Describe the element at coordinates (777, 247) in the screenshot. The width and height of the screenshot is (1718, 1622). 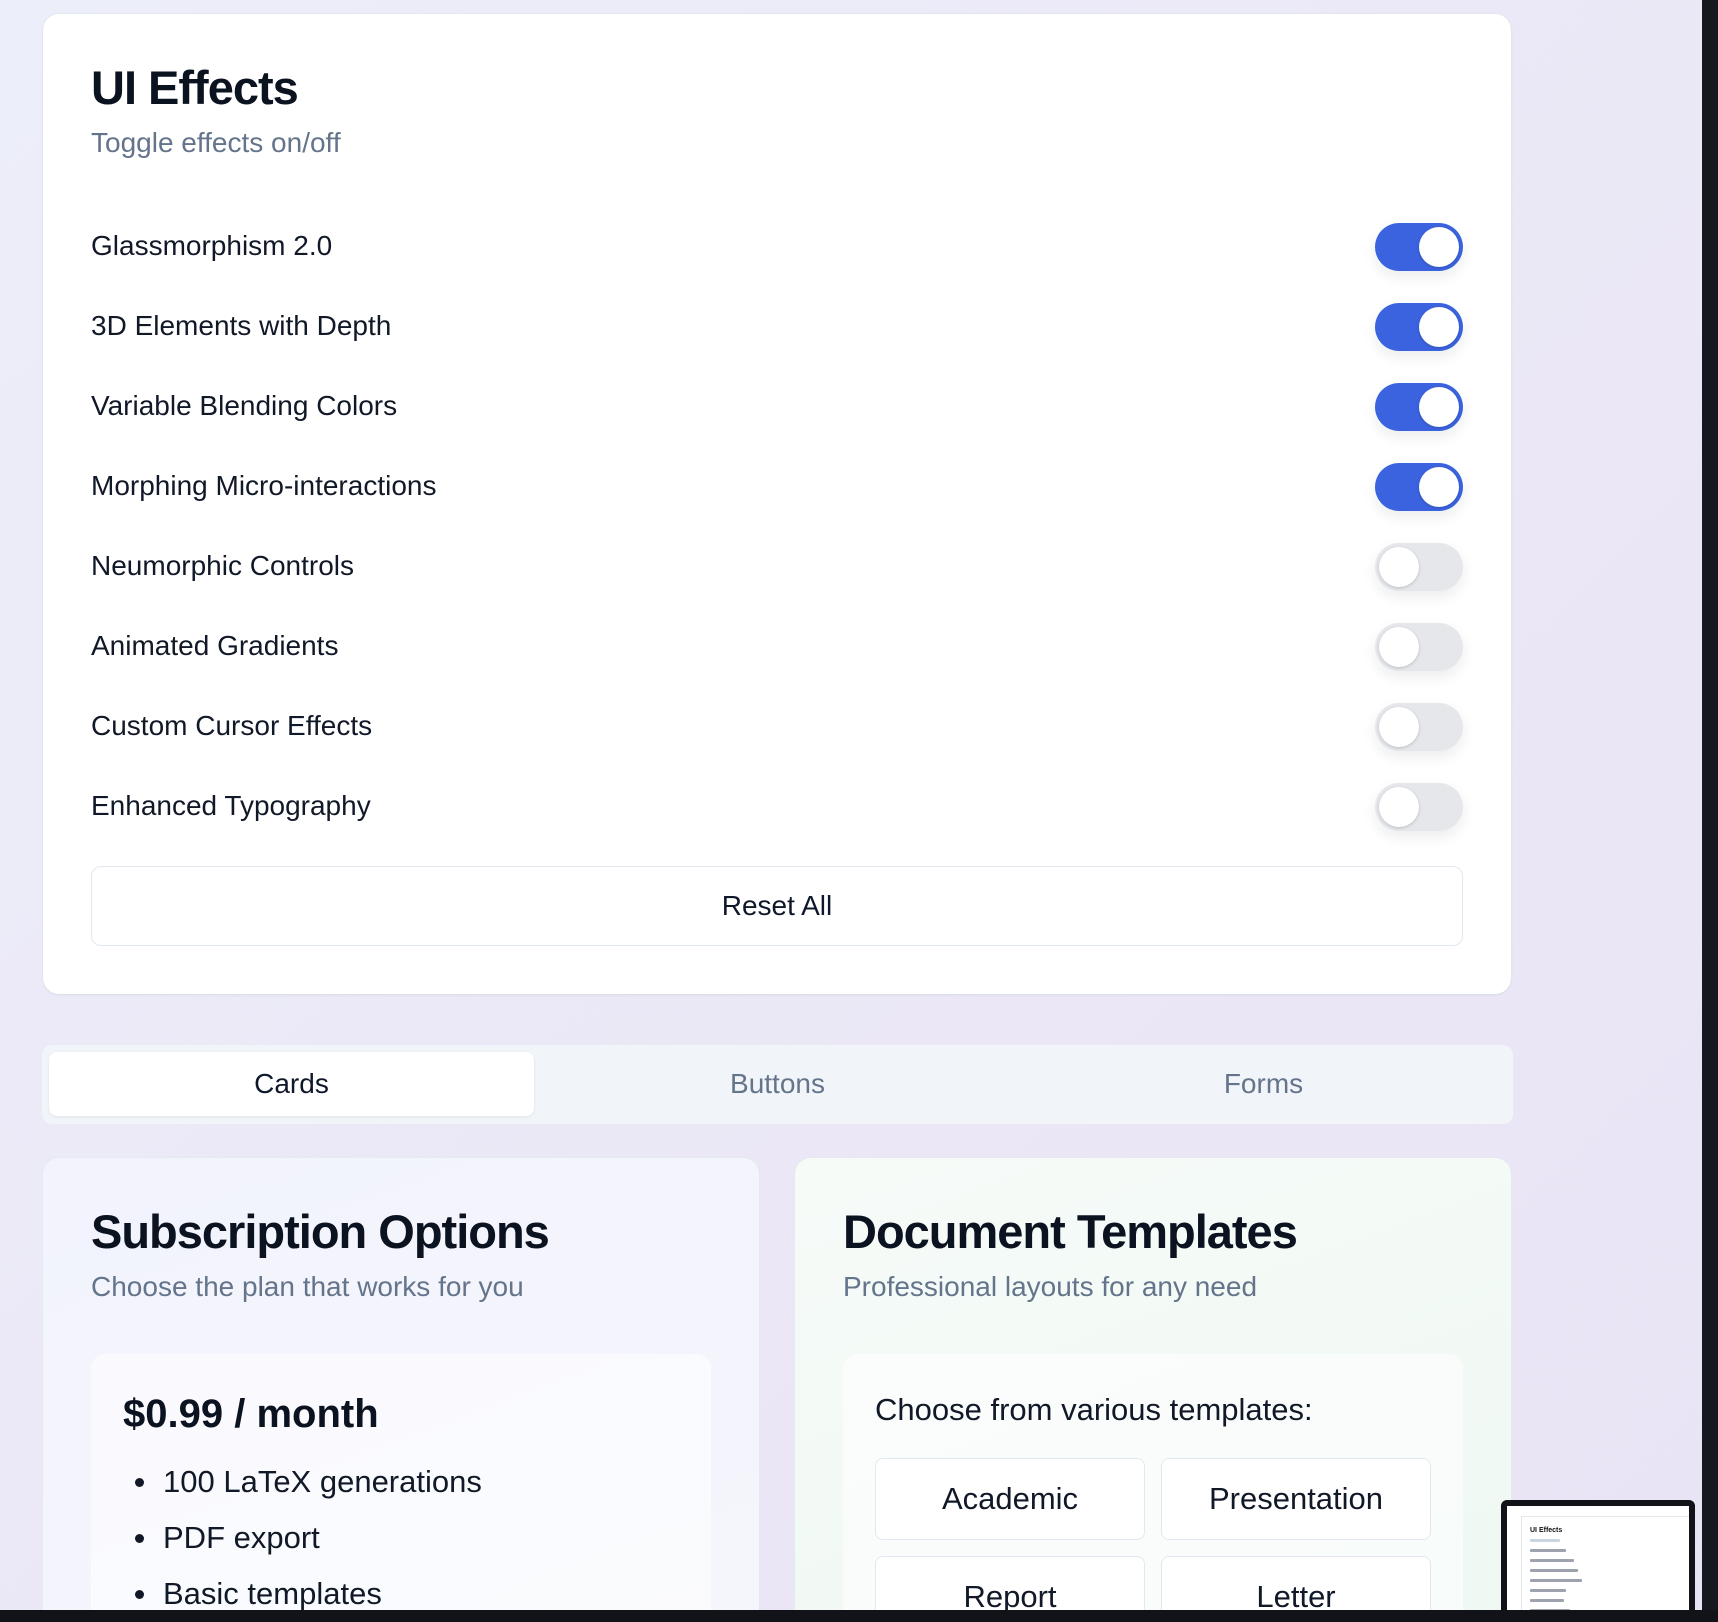
I see `effect-row-glassmorphism: Glassmorphism 2.0` at that location.